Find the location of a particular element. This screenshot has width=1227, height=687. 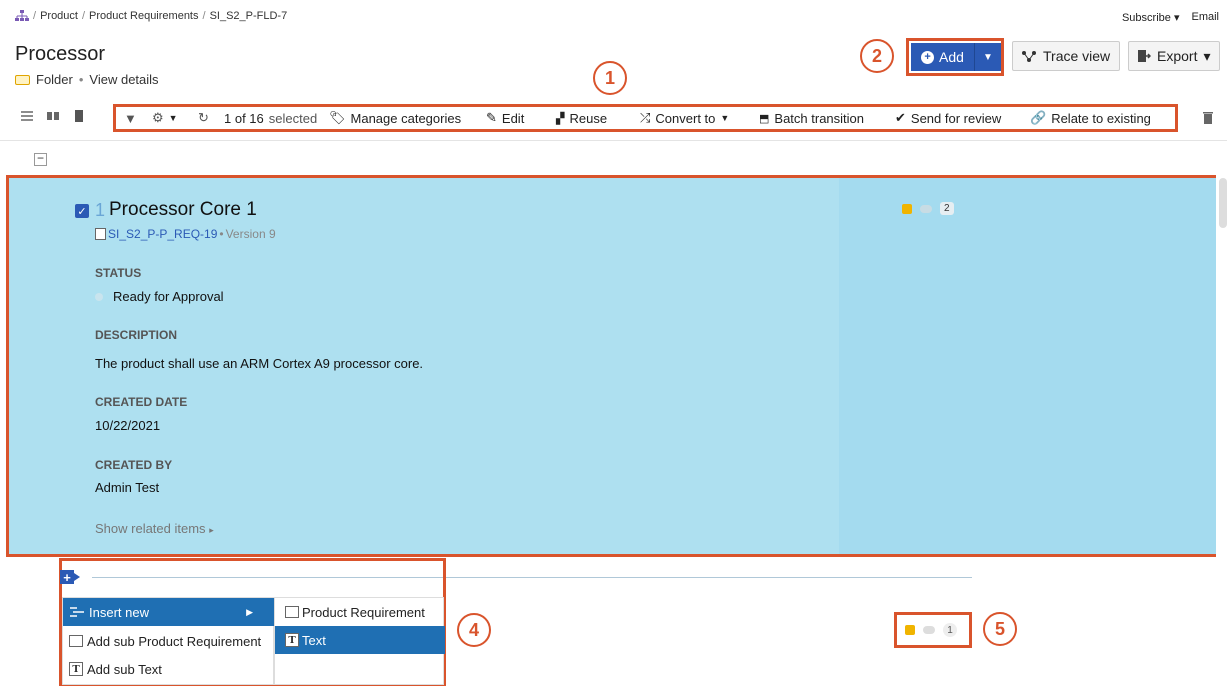

status-value-row: Ready for Approval is located at coordinates (159, 296).